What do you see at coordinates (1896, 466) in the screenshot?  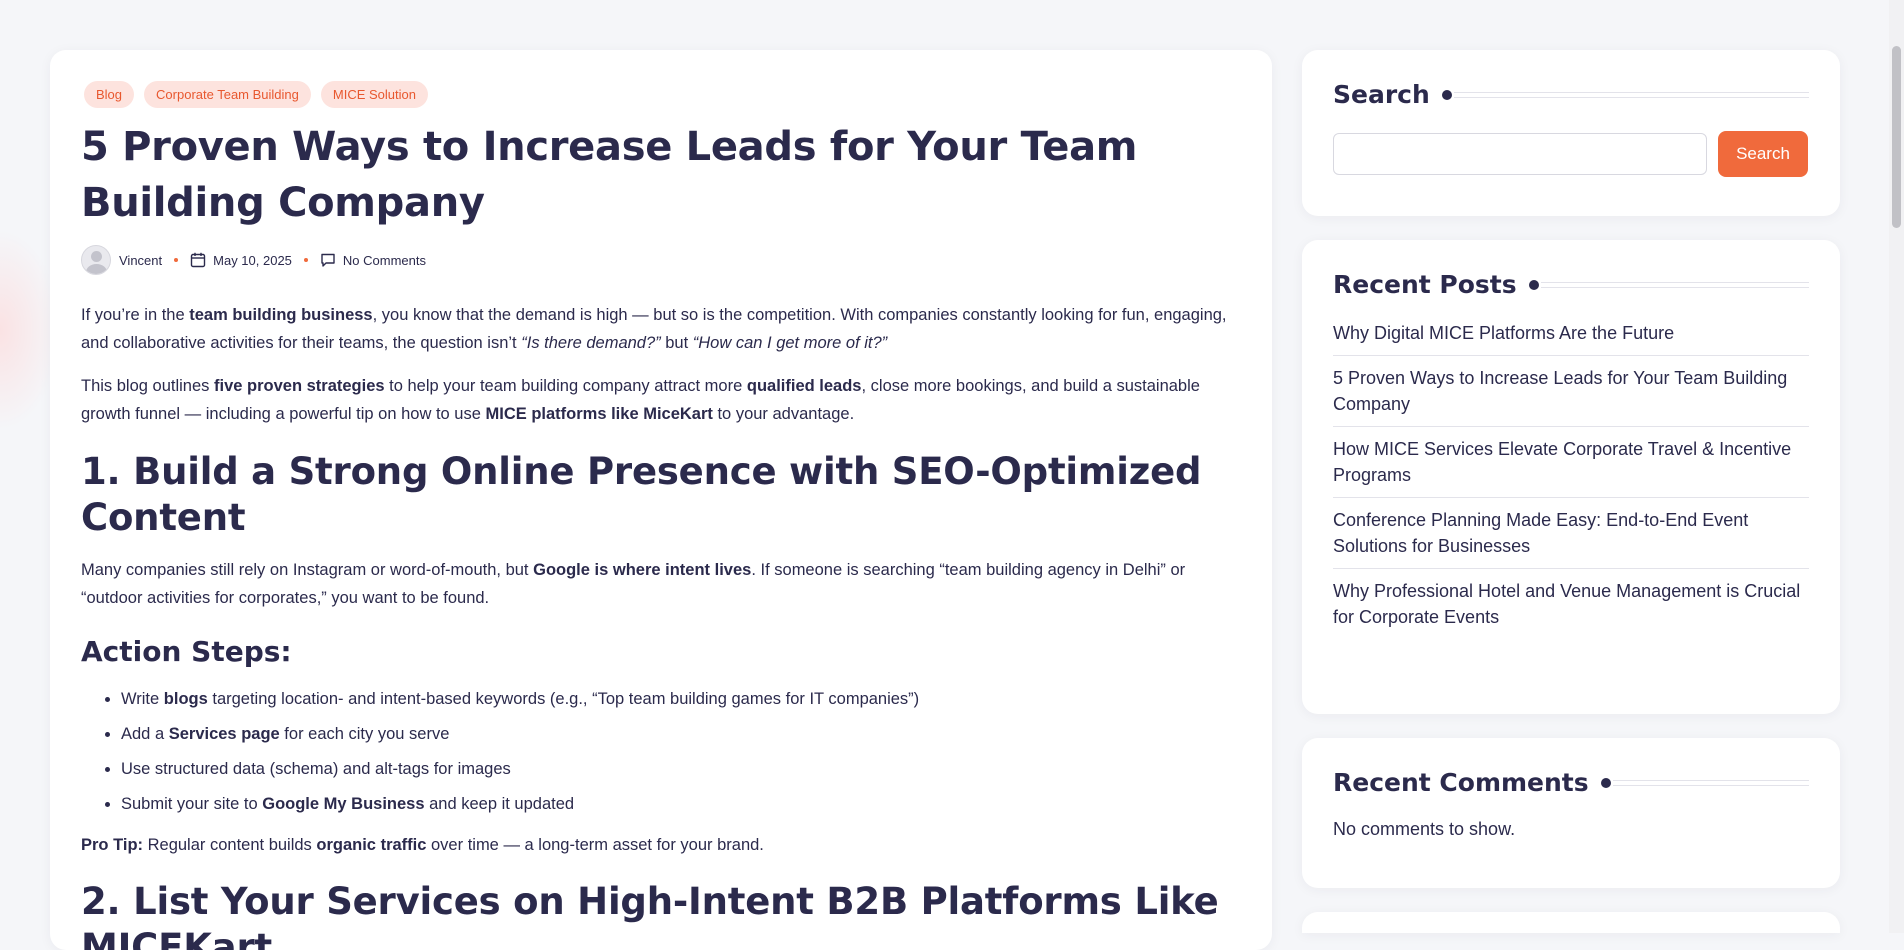 I see `page-scrollbar` at bounding box center [1896, 466].